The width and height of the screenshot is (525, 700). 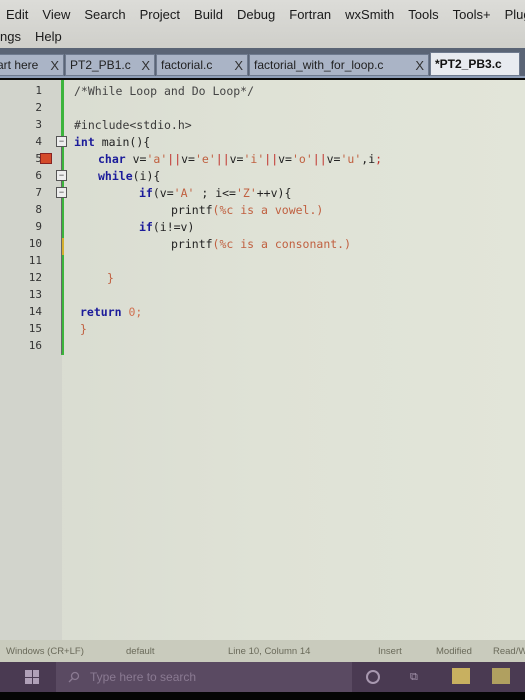 What do you see at coordinates (104, 14) in the screenshot?
I see `menu-search: Search` at bounding box center [104, 14].